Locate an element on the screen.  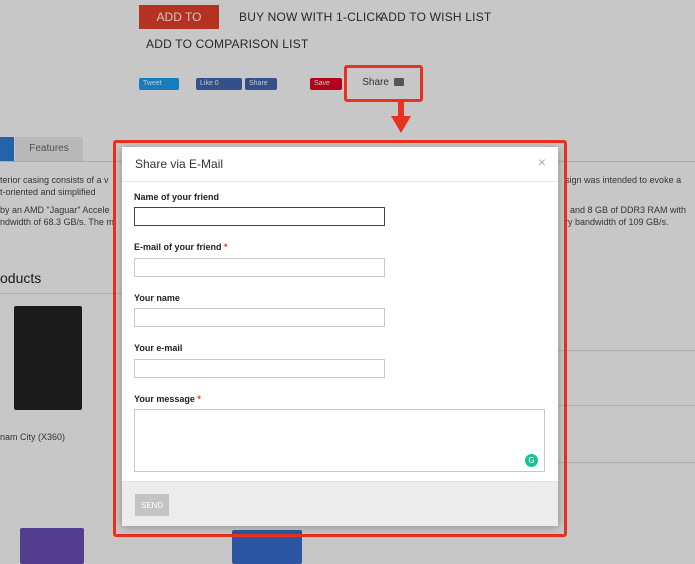
label-text: Your message is located at coordinates (164, 399).